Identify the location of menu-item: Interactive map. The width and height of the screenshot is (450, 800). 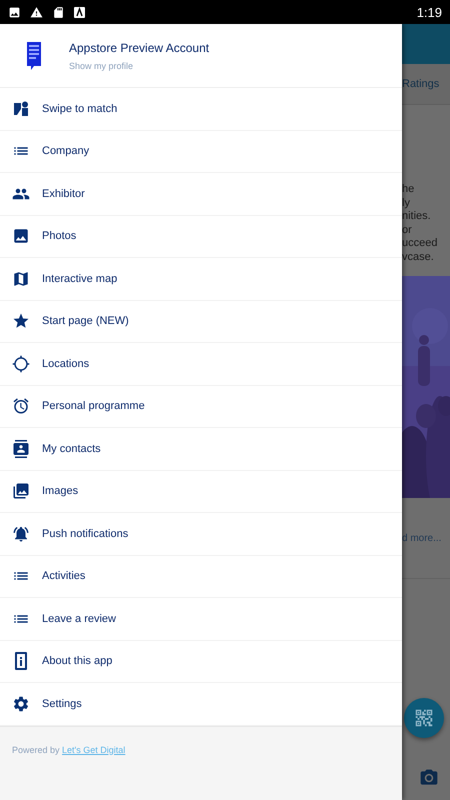
(80, 278).